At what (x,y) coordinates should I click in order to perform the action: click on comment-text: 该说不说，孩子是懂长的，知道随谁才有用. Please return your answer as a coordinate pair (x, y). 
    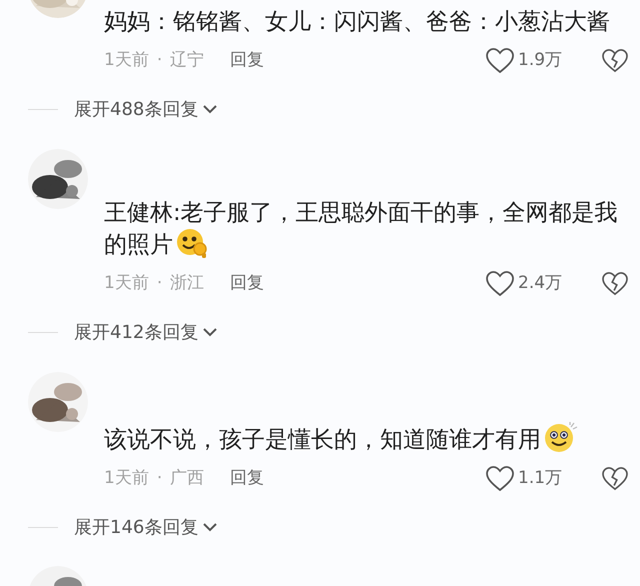
    Looking at the image, I should click on (366, 438).